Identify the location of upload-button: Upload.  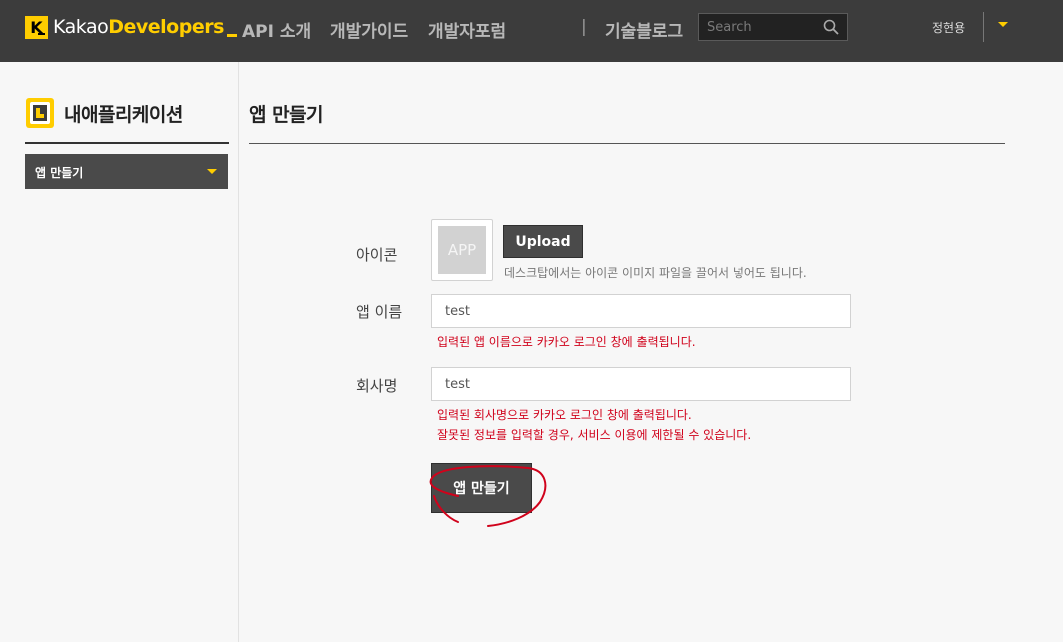
(543, 241).